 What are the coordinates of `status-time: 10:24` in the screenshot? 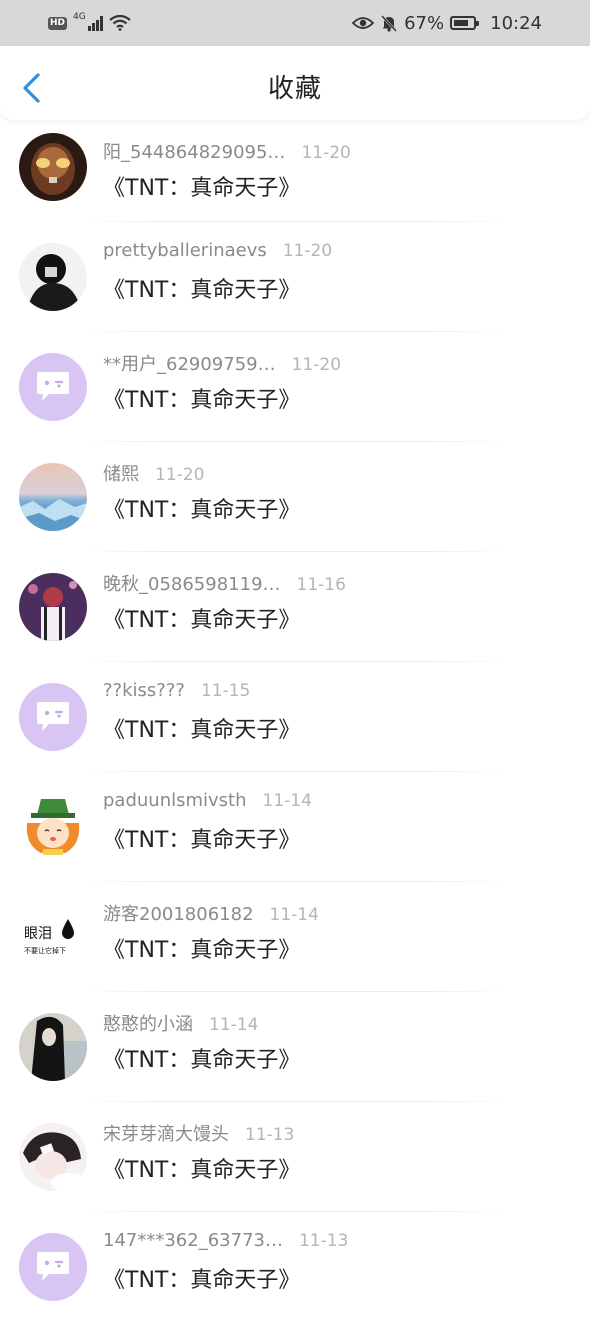 It's located at (516, 23).